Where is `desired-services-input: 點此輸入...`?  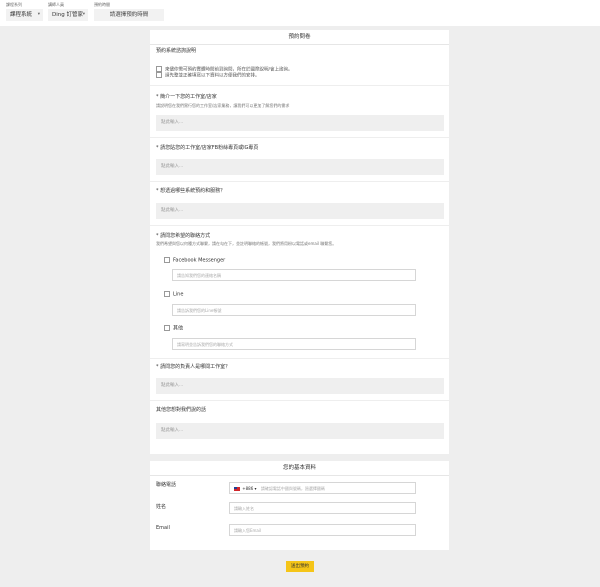
desired-services-input: 點此輸入... is located at coordinates (300, 211).